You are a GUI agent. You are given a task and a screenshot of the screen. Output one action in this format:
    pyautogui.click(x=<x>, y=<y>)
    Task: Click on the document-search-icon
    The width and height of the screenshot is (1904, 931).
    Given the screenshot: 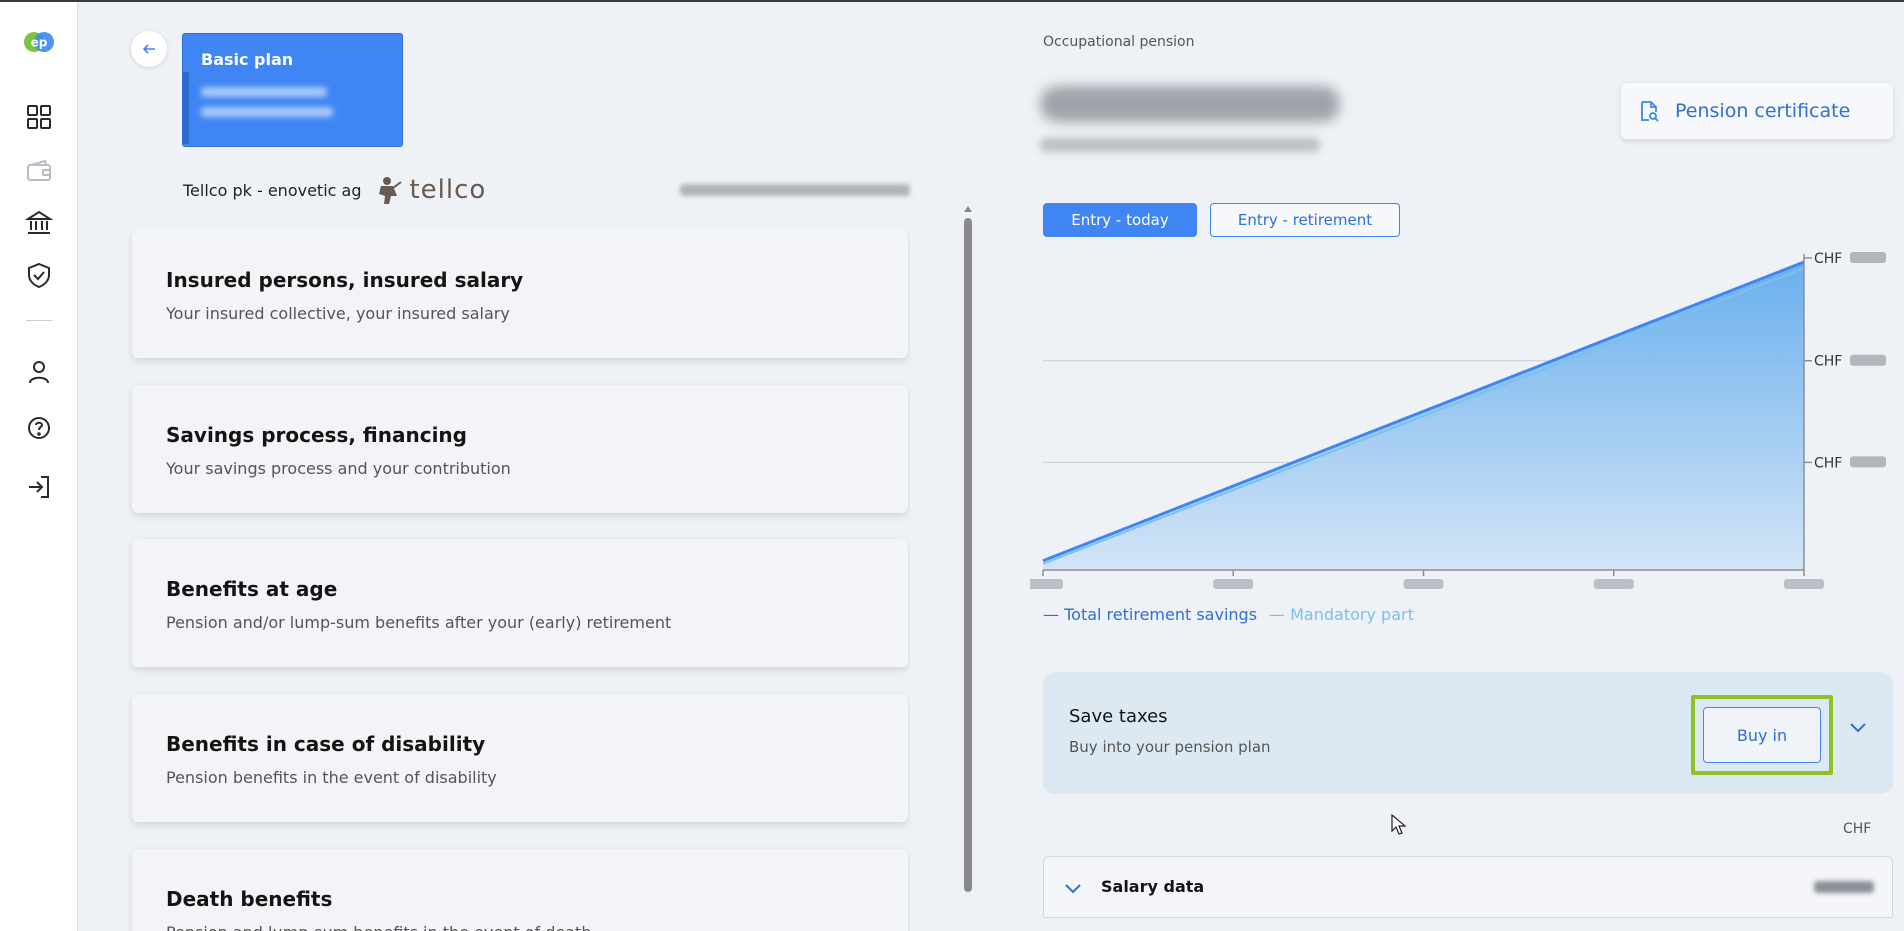 What is the action you would take?
    pyautogui.click(x=1650, y=111)
    